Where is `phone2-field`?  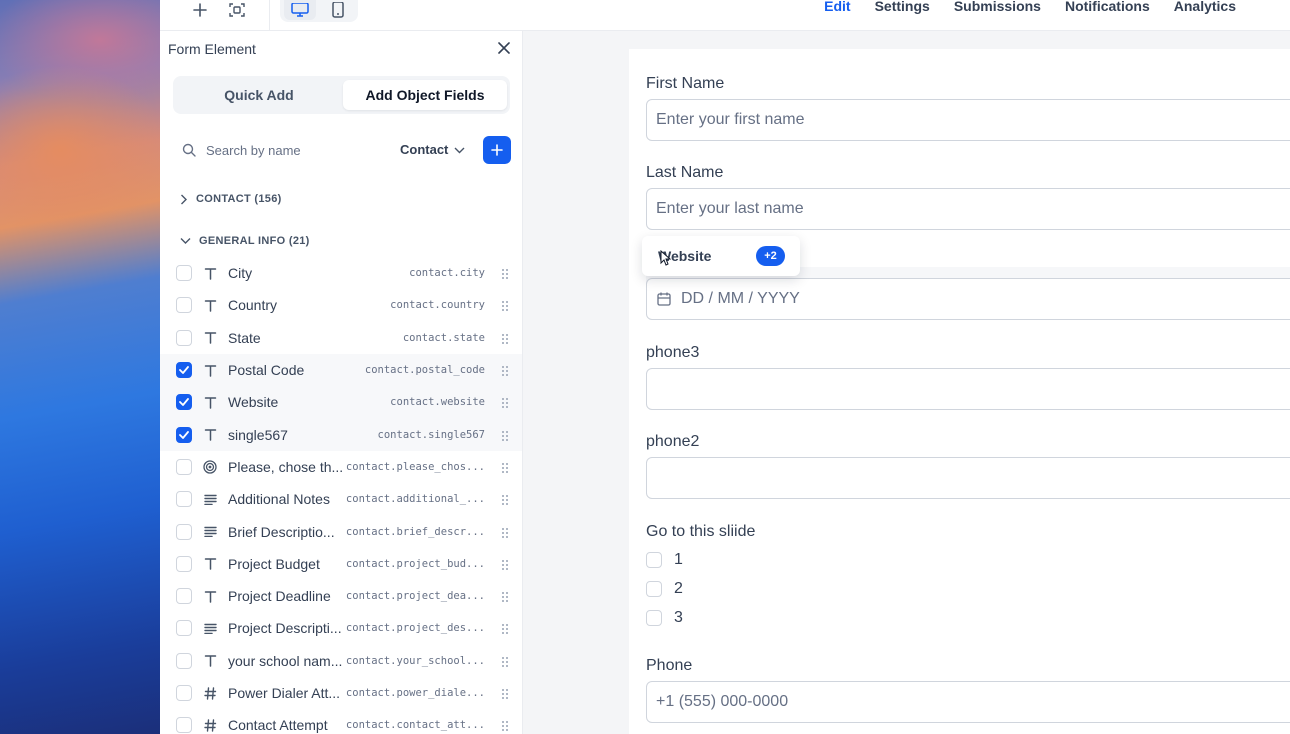 phone2-field is located at coordinates (968, 478).